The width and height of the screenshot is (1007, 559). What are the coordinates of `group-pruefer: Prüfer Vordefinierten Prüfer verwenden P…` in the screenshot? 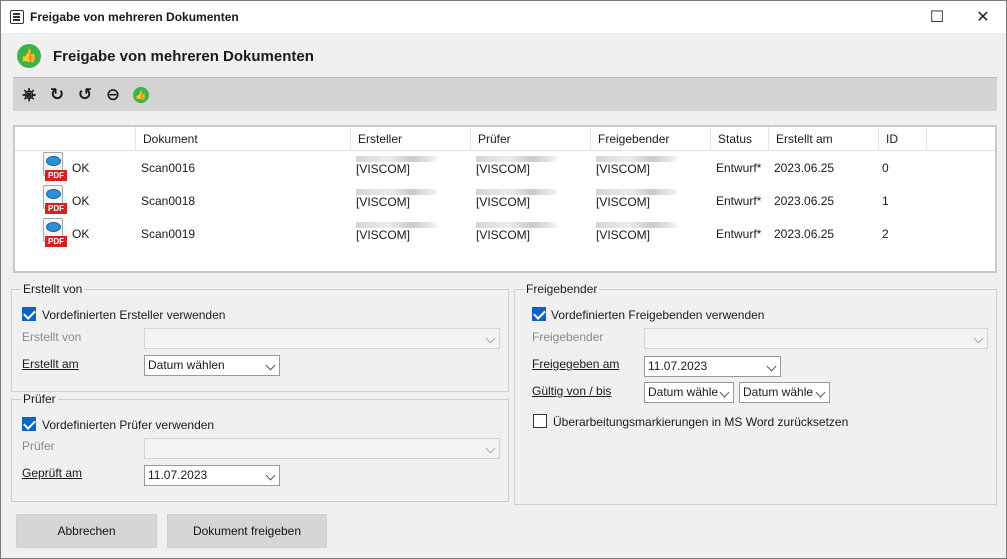 It's located at (260, 447).